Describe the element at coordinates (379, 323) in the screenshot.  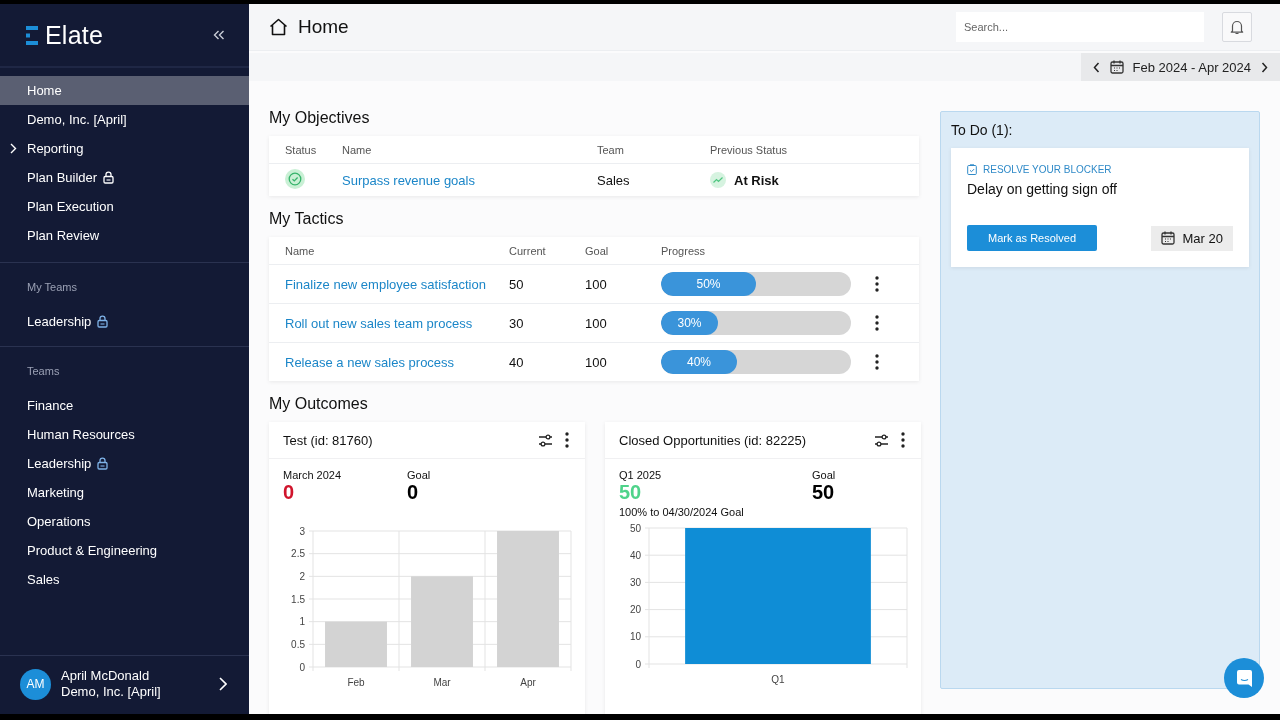
I see `tactic-link: Roll out new sales team process` at that location.